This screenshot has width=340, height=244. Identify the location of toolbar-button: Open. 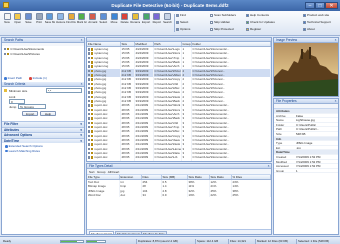
(18, 23).